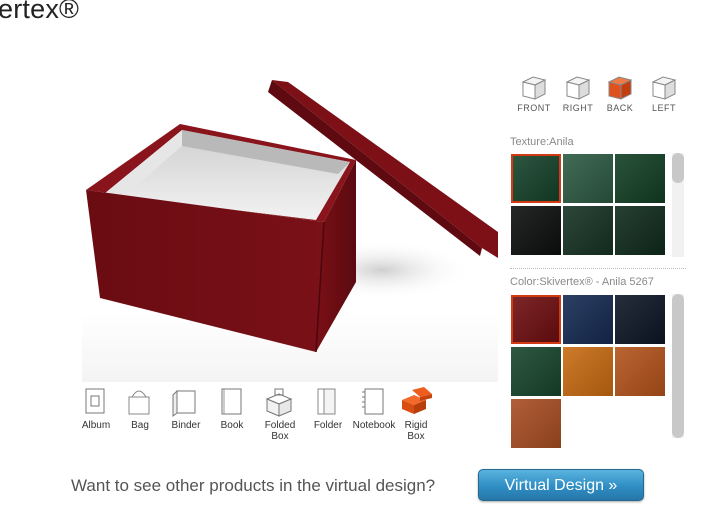 The height and width of the screenshot is (524, 712). I want to click on product-label: Album, so click(96, 425).